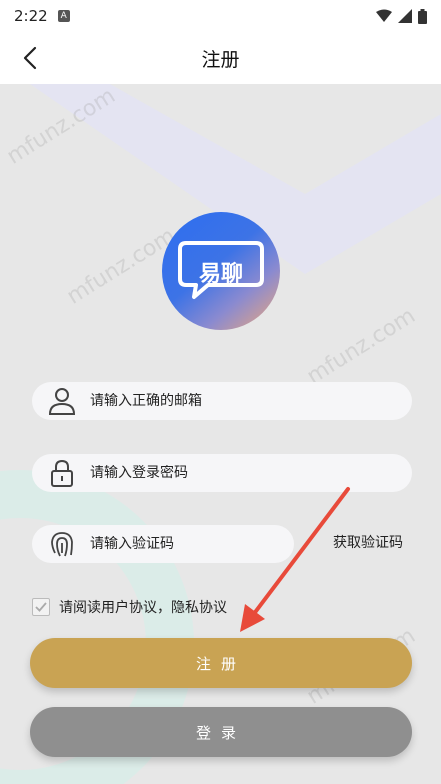 This screenshot has width=441, height=784. What do you see at coordinates (62, 544) in the screenshot?
I see `fingerprint-icon` at bounding box center [62, 544].